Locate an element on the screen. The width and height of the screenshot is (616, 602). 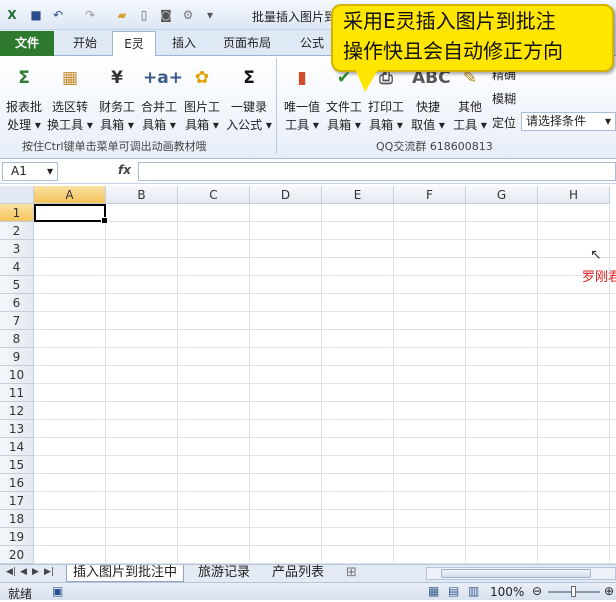
row-header-14: 14 is located at coordinates (17, 447).